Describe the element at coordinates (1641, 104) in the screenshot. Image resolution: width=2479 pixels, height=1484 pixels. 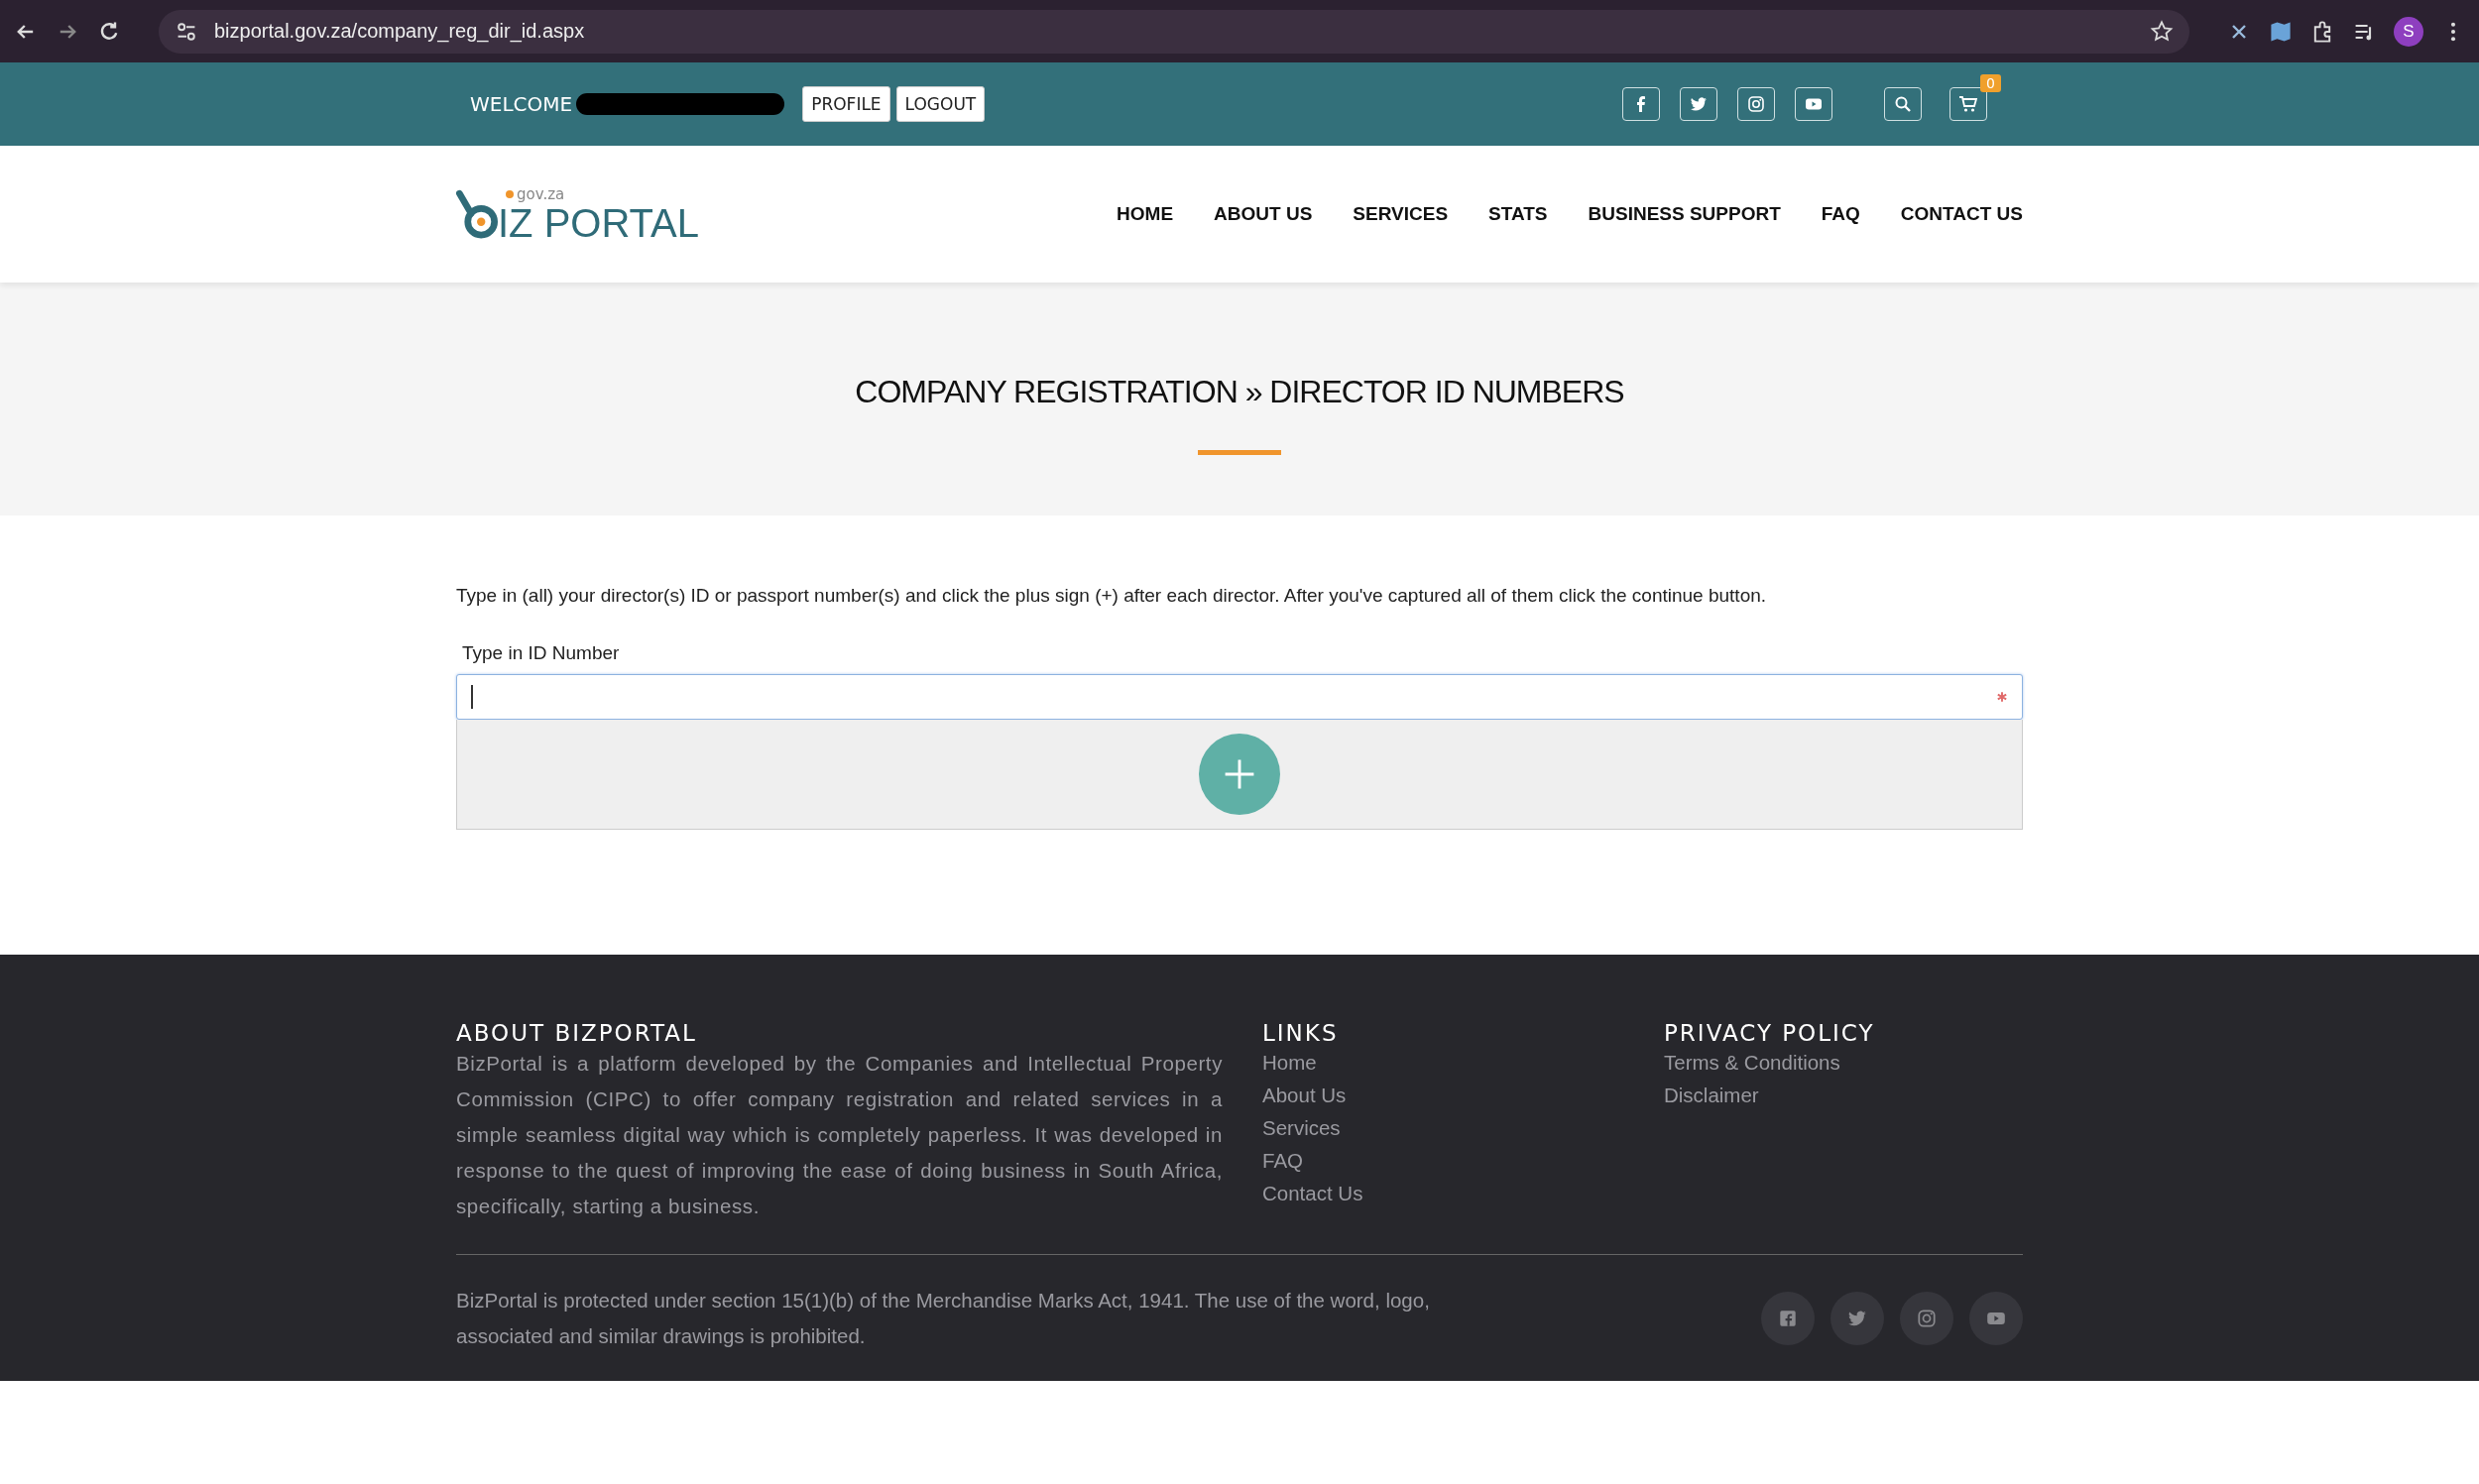
I see `facebook-icon` at that location.